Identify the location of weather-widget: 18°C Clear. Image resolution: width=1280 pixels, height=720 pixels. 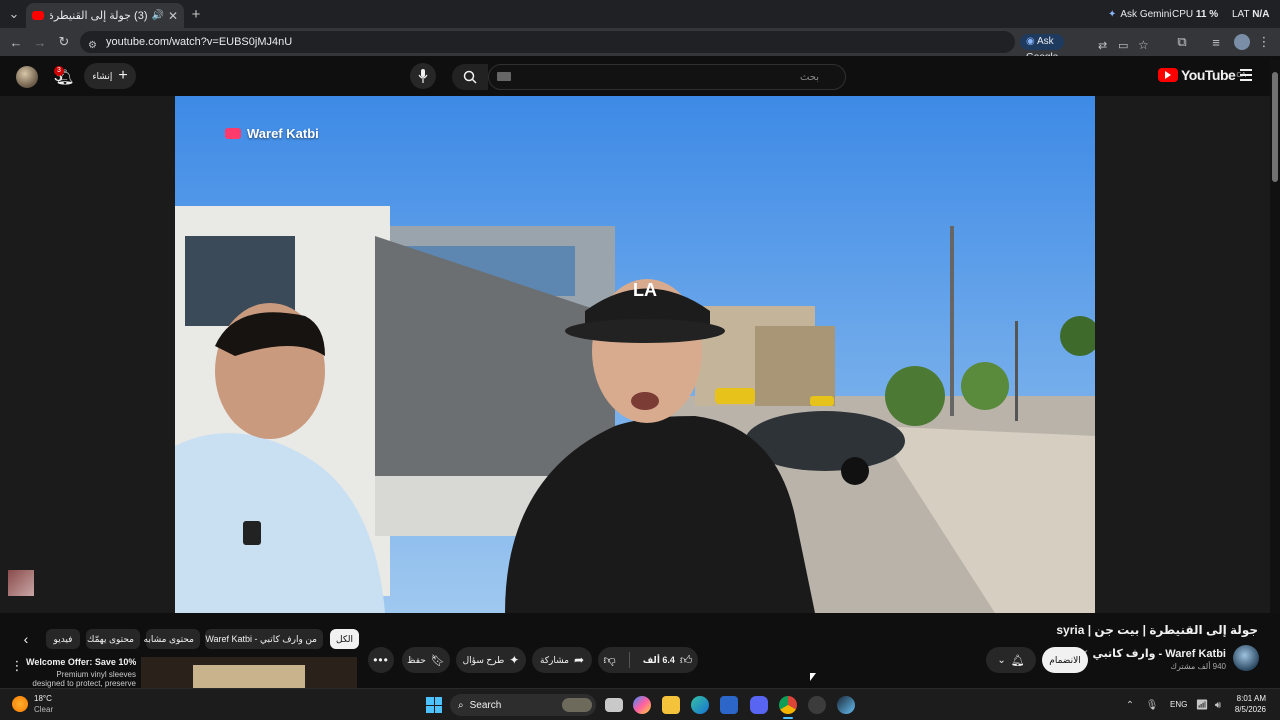
(32, 704).